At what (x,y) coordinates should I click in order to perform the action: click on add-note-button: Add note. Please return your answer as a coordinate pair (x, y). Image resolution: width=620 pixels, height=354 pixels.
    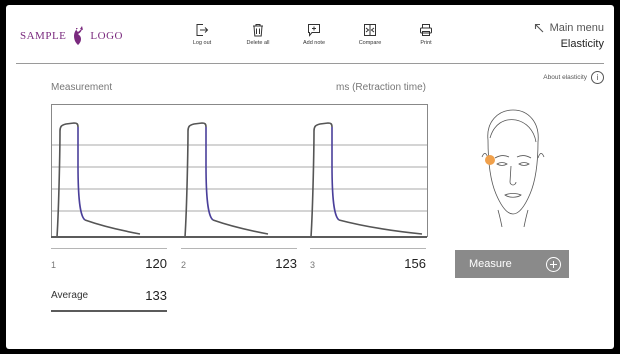
    Looking at the image, I should click on (314, 34).